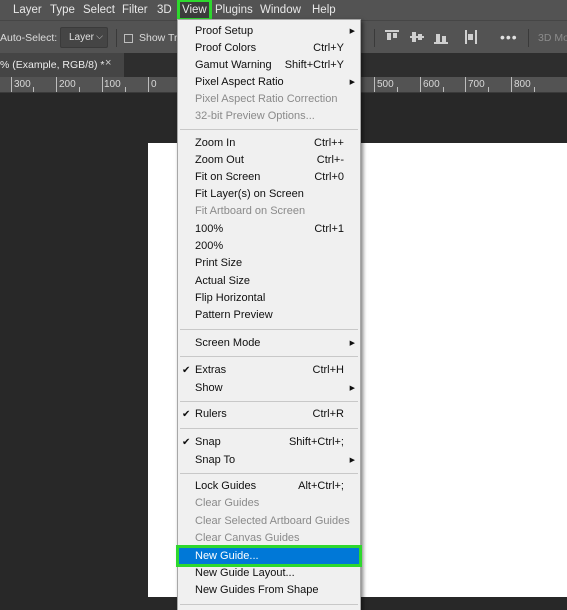  What do you see at coordinates (280, 10) in the screenshot?
I see `menu-window: Window` at bounding box center [280, 10].